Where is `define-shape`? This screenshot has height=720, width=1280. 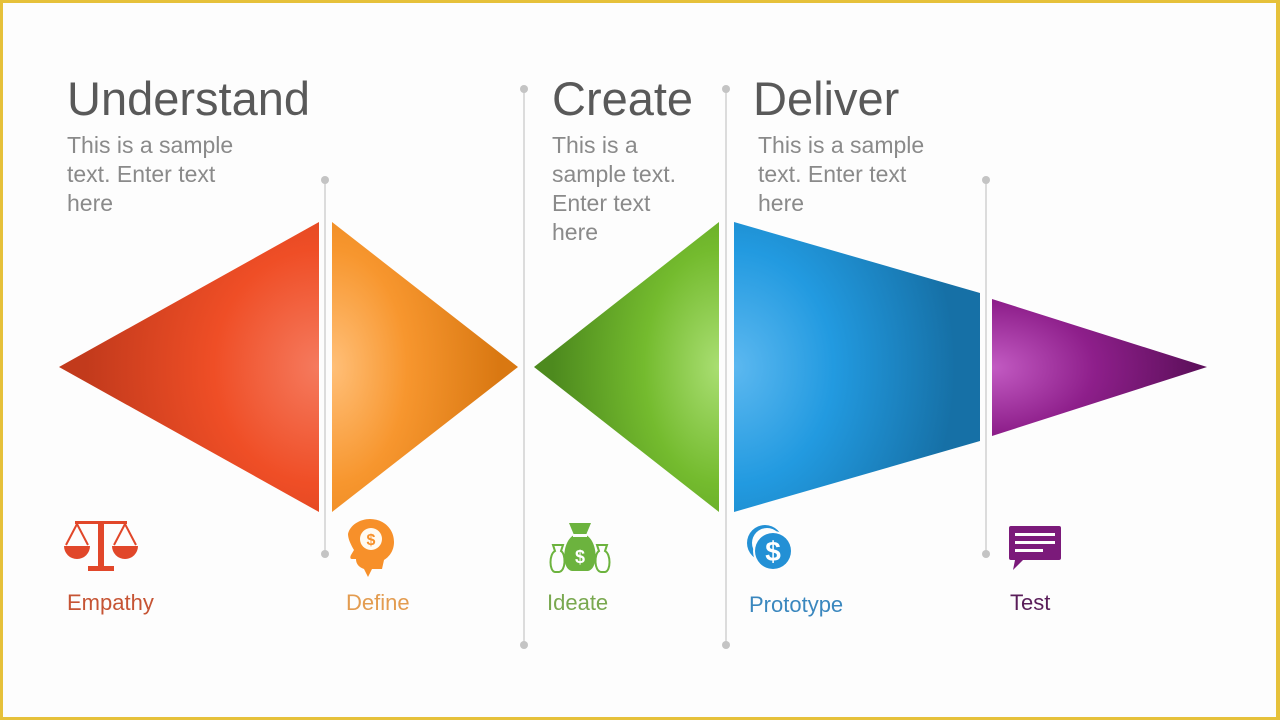
define-shape is located at coordinates (425, 367).